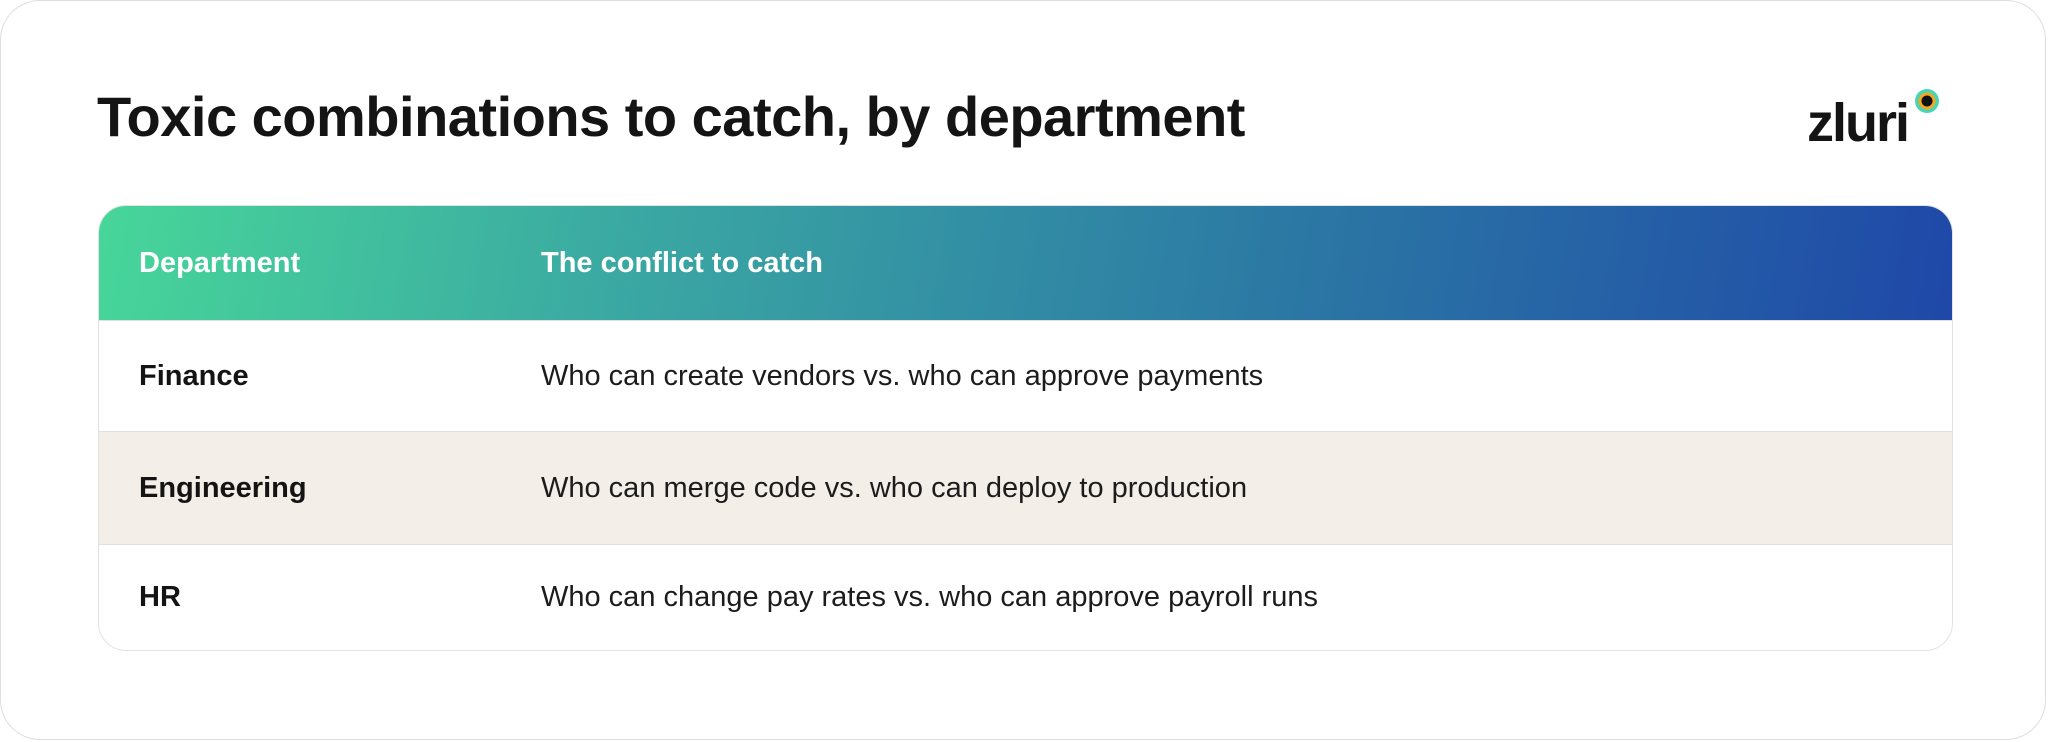  I want to click on zluri-logo-icon: zluri, so click(1873, 118).